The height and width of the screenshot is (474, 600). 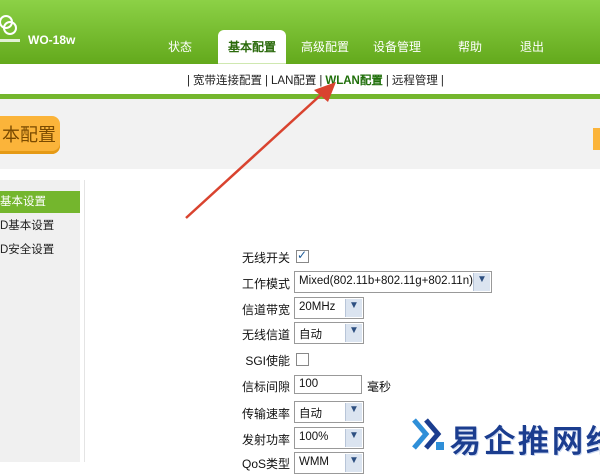 What do you see at coordinates (525, 441) in the screenshot?
I see `watermark-text: 易企推网络` at bounding box center [525, 441].